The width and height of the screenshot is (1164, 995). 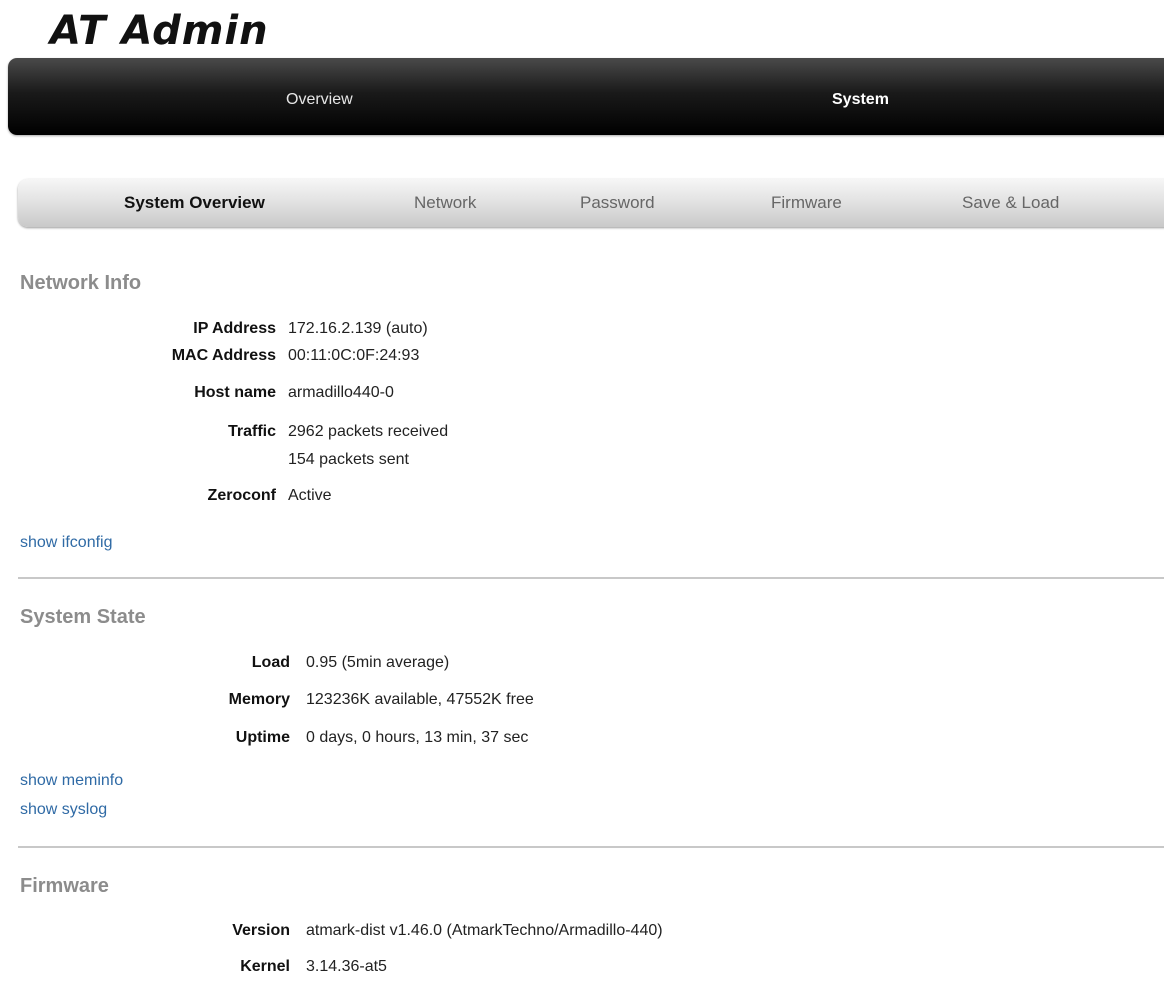 I want to click on system-state-heading: System State, so click(x=83, y=617).